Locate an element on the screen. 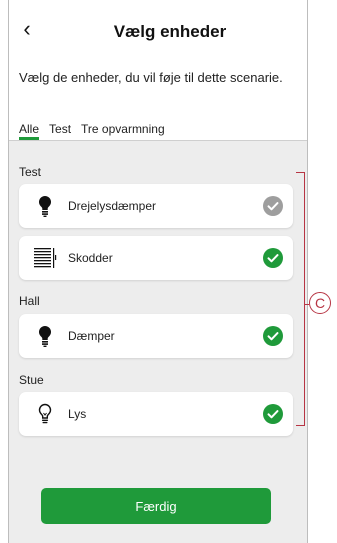 The width and height of the screenshot is (337, 543). page-title: Vælg enheder is located at coordinates (170, 31).